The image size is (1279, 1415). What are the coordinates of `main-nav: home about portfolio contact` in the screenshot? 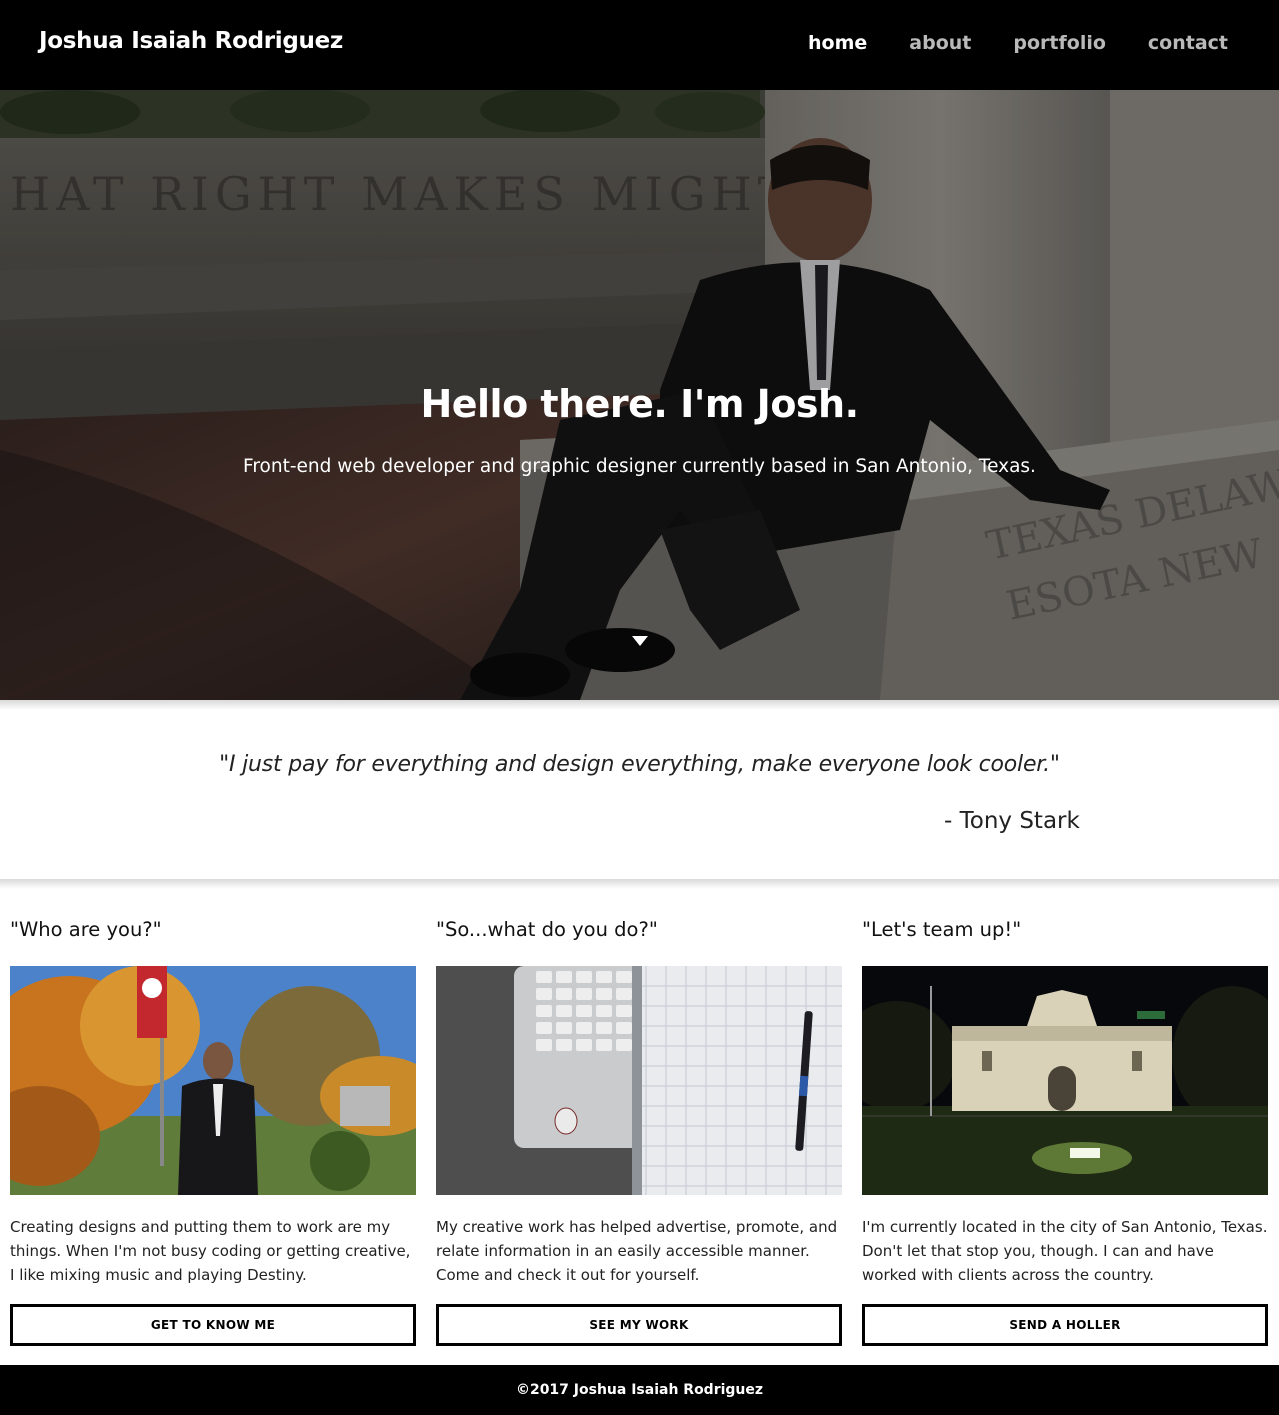 It's located at (1018, 43).